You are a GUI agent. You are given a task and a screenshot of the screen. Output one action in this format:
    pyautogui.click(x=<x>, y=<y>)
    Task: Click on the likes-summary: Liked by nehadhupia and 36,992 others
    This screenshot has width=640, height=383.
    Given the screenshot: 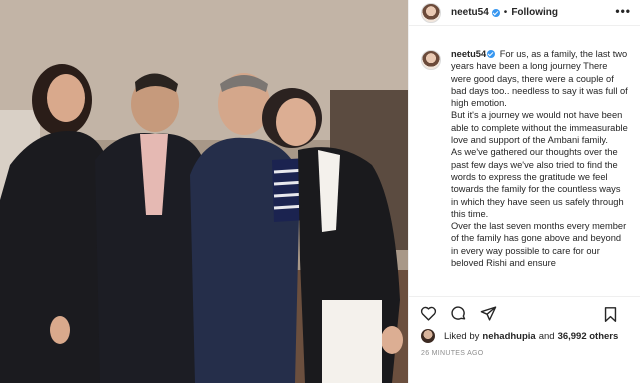 What is the action you would take?
    pyautogui.click(x=519, y=336)
    